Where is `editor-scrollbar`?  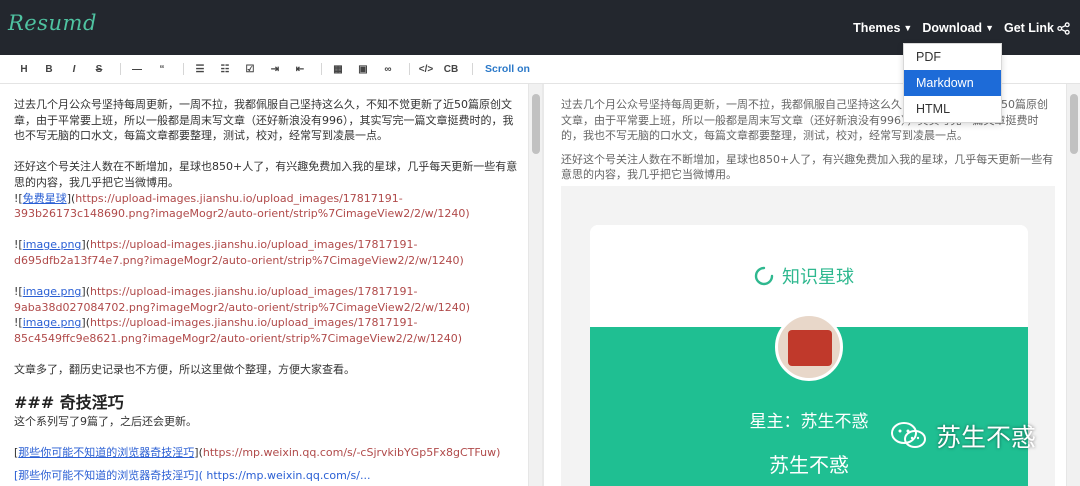 editor-scrollbar is located at coordinates (535, 285).